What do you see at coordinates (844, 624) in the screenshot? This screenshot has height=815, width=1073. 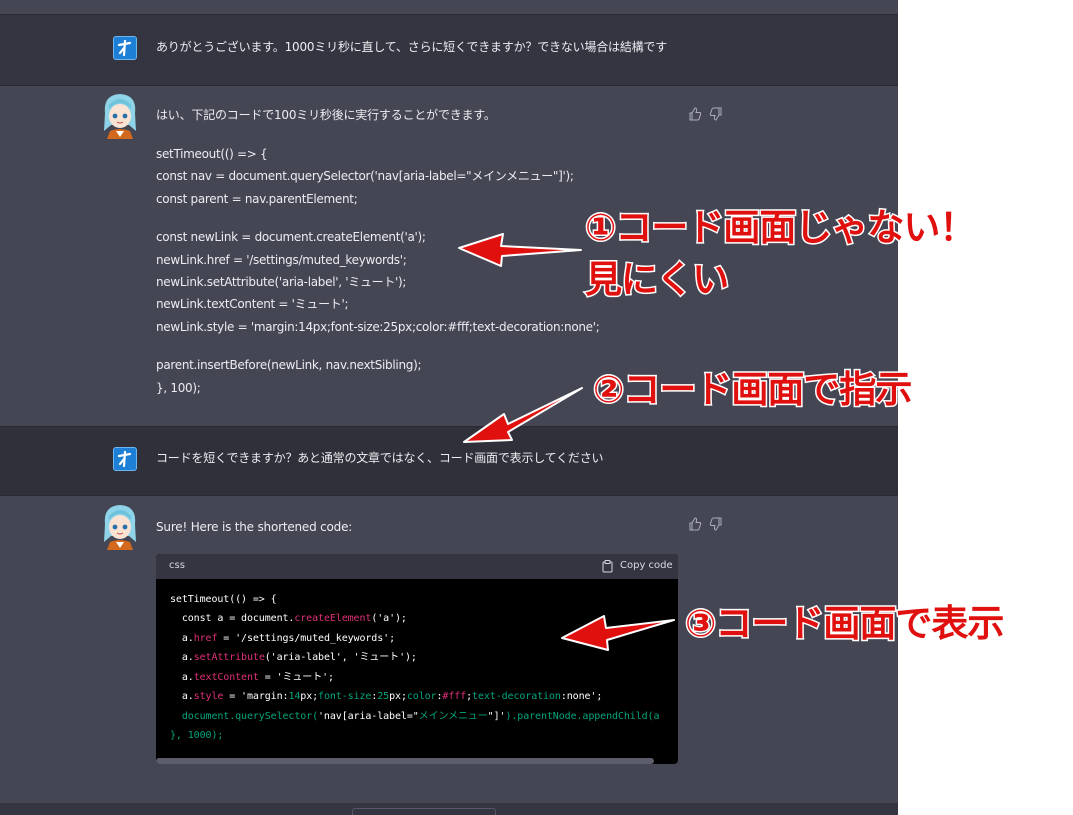 I see `annotation-callout-3: ③コード画面で表示` at bounding box center [844, 624].